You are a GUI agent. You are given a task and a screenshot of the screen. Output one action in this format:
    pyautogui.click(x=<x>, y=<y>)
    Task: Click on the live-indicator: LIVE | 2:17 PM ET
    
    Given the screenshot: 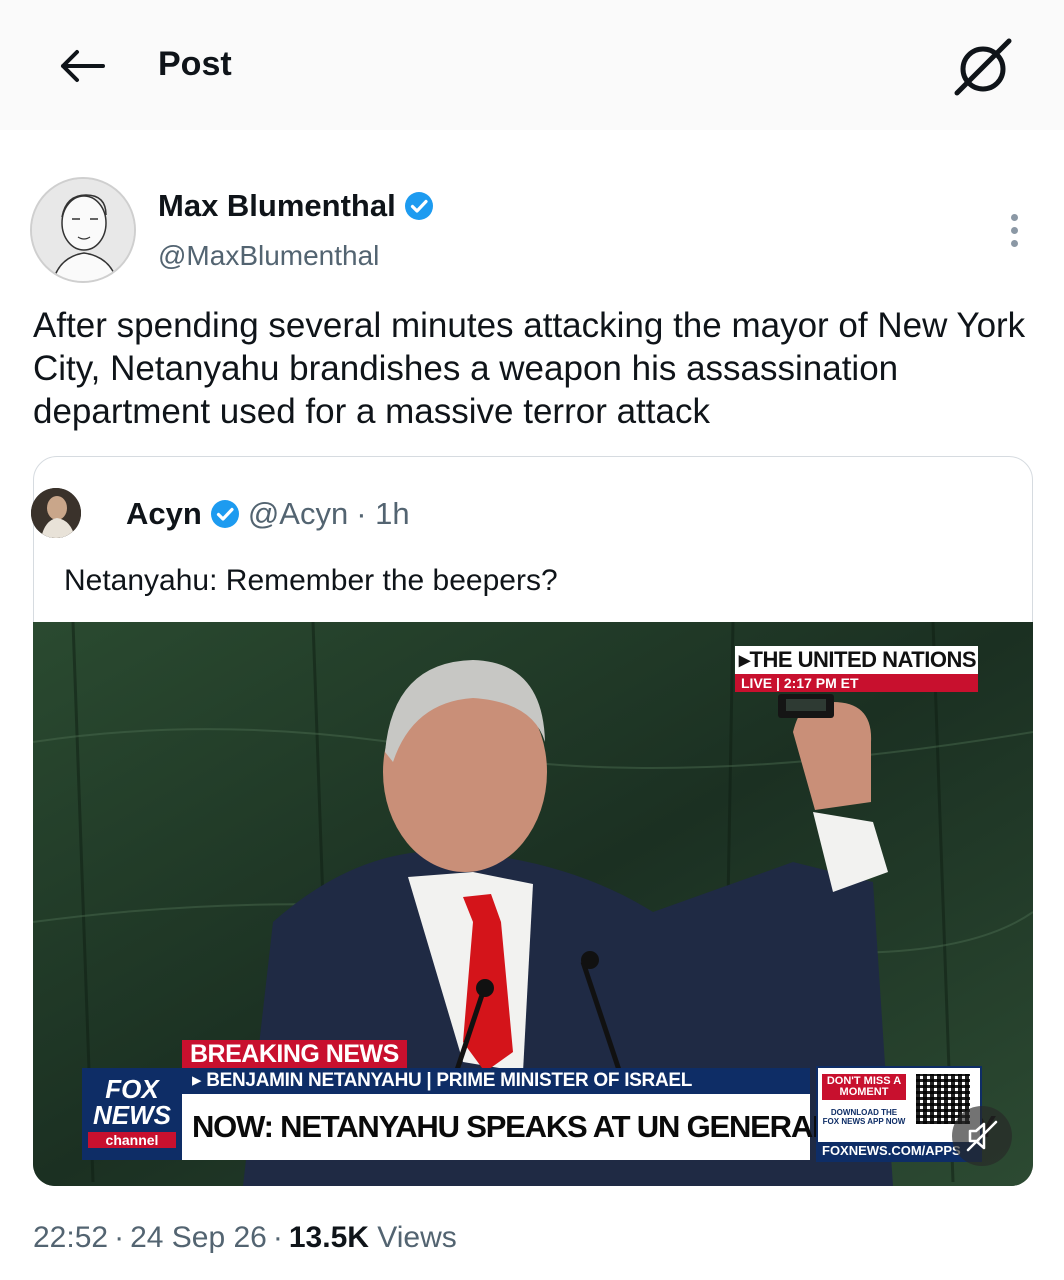 What is the action you would take?
    pyautogui.click(x=856, y=683)
    